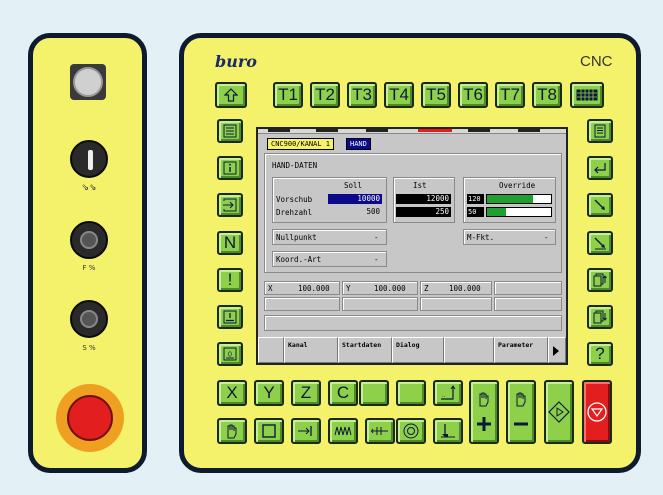 The image size is (663, 495). I want to click on position-z-value: 100.000, so click(465, 288).